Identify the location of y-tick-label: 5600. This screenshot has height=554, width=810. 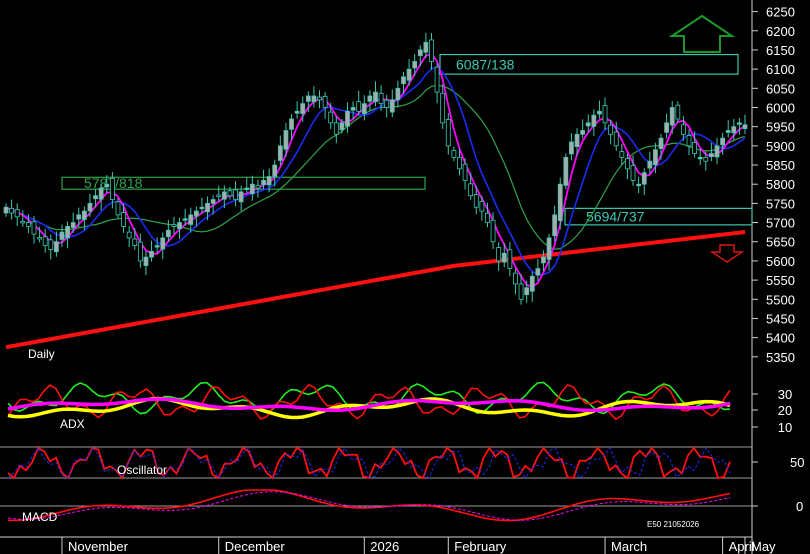
(780, 261).